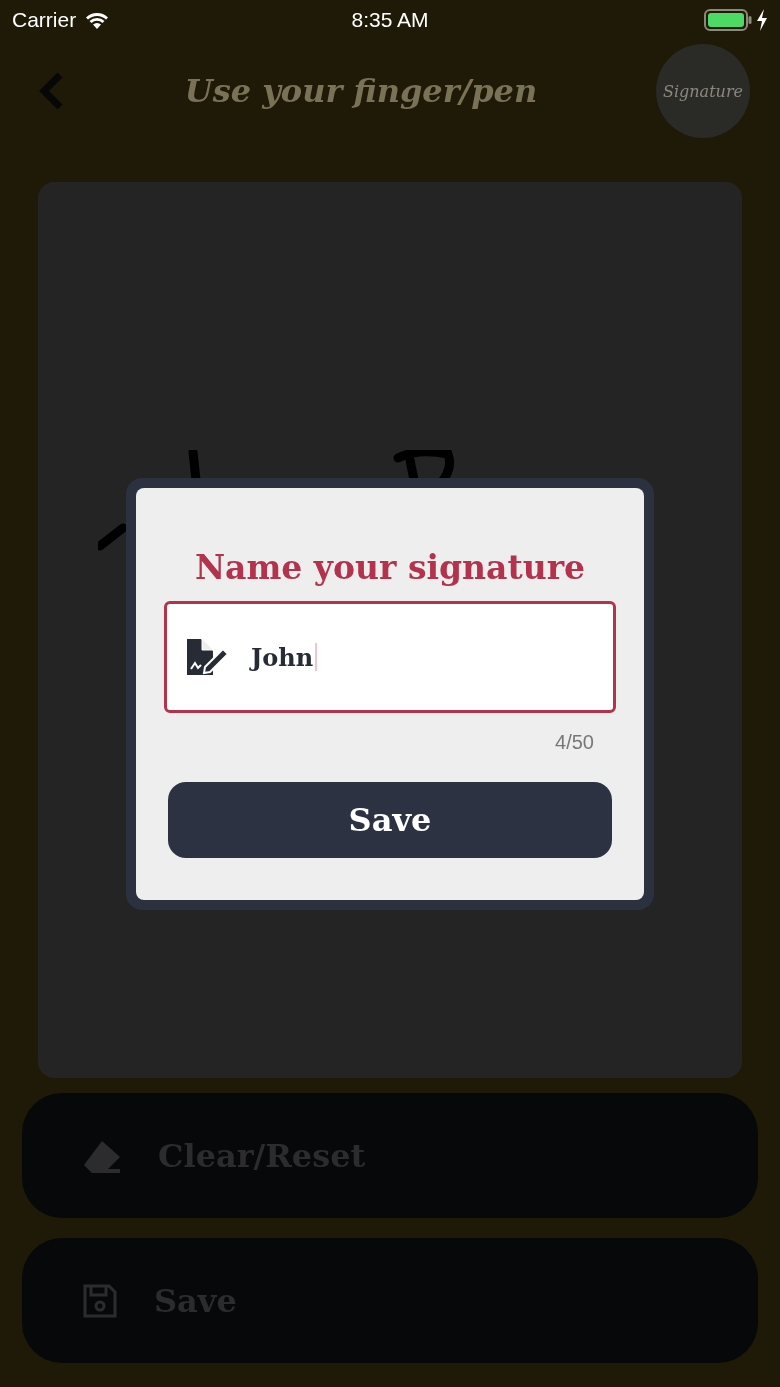  Describe the element at coordinates (703, 91) in the screenshot. I see `signature-logo: Signature` at that location.